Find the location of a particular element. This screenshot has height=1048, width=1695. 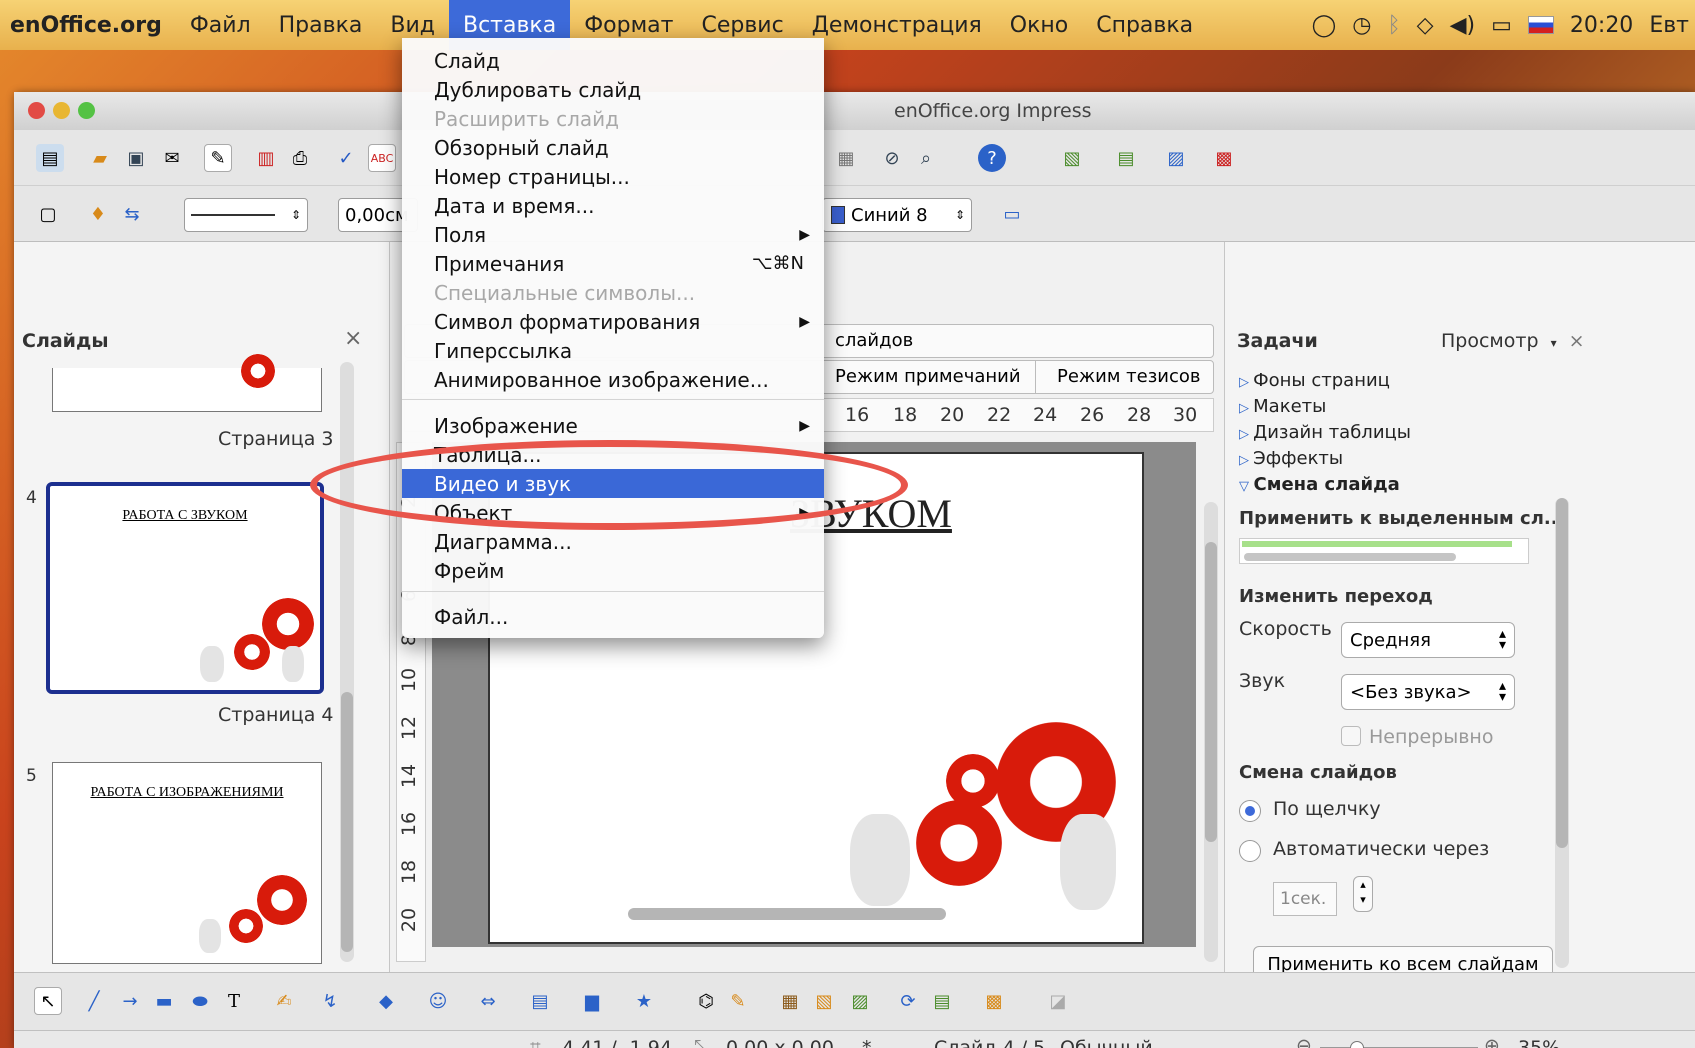

editor-scrollbar is located at coordinates (1211, 732).